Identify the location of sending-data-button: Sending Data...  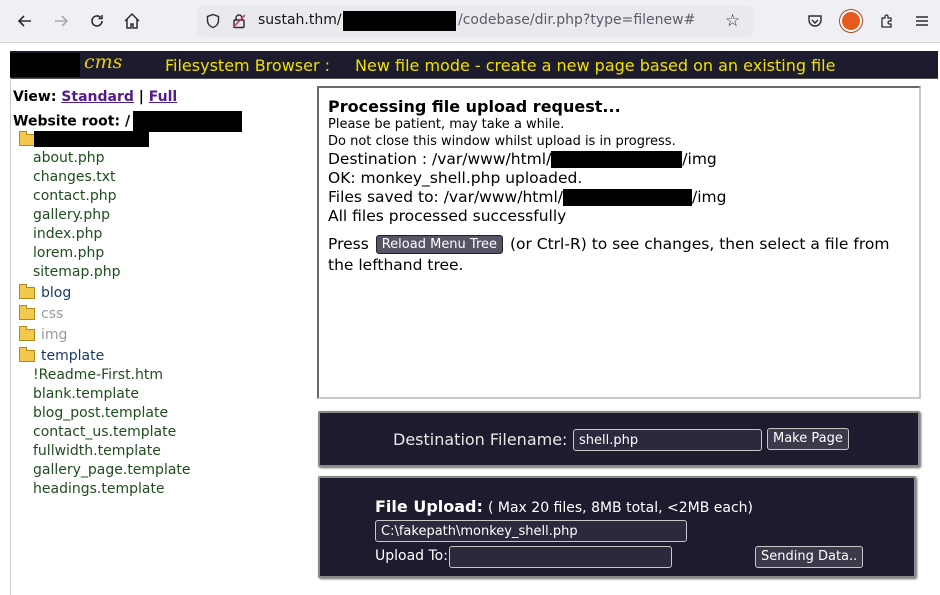
(809, 557).